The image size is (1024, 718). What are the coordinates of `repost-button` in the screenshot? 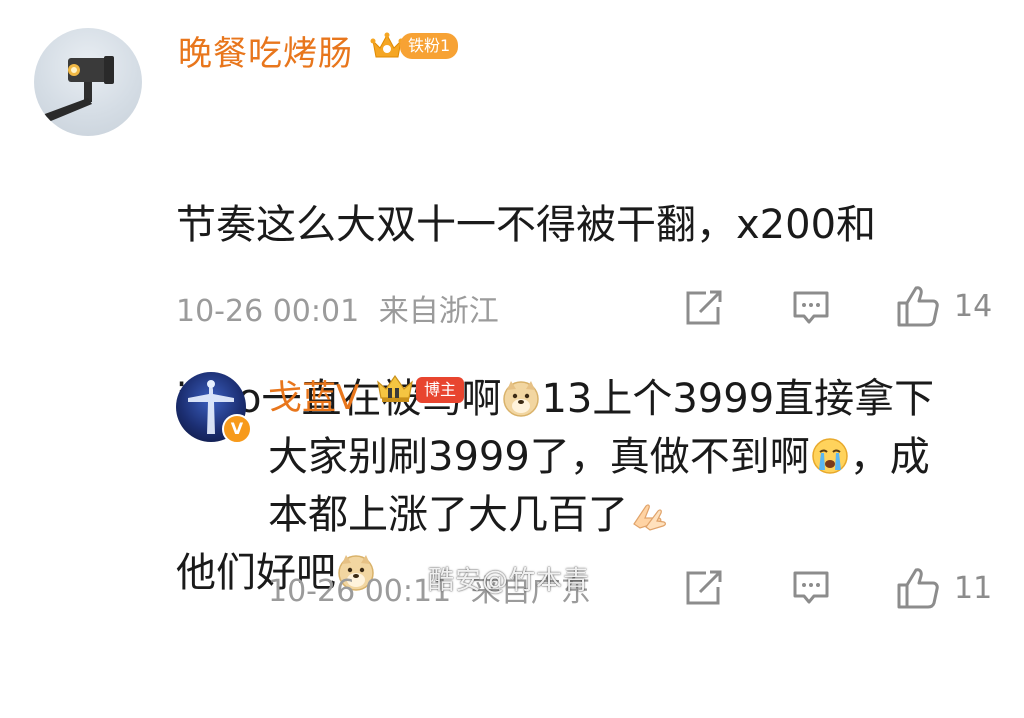 It's located at (704, 308).